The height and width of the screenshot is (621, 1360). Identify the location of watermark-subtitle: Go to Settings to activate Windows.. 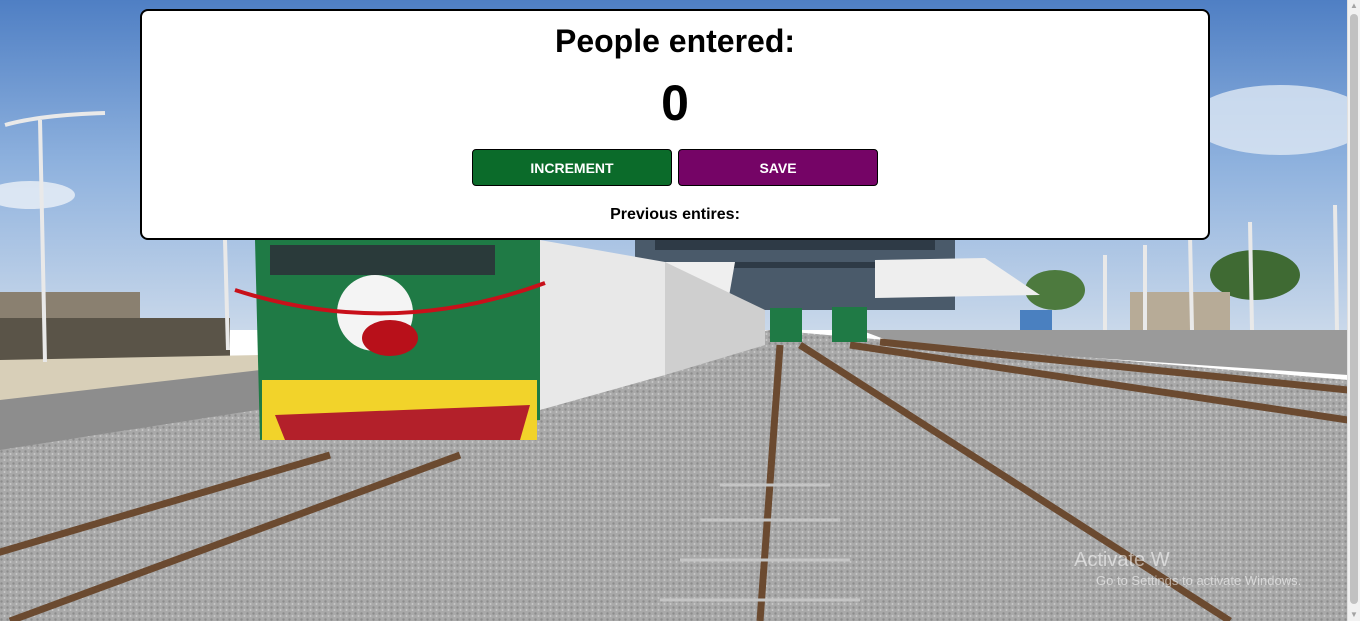
(1199, 580).